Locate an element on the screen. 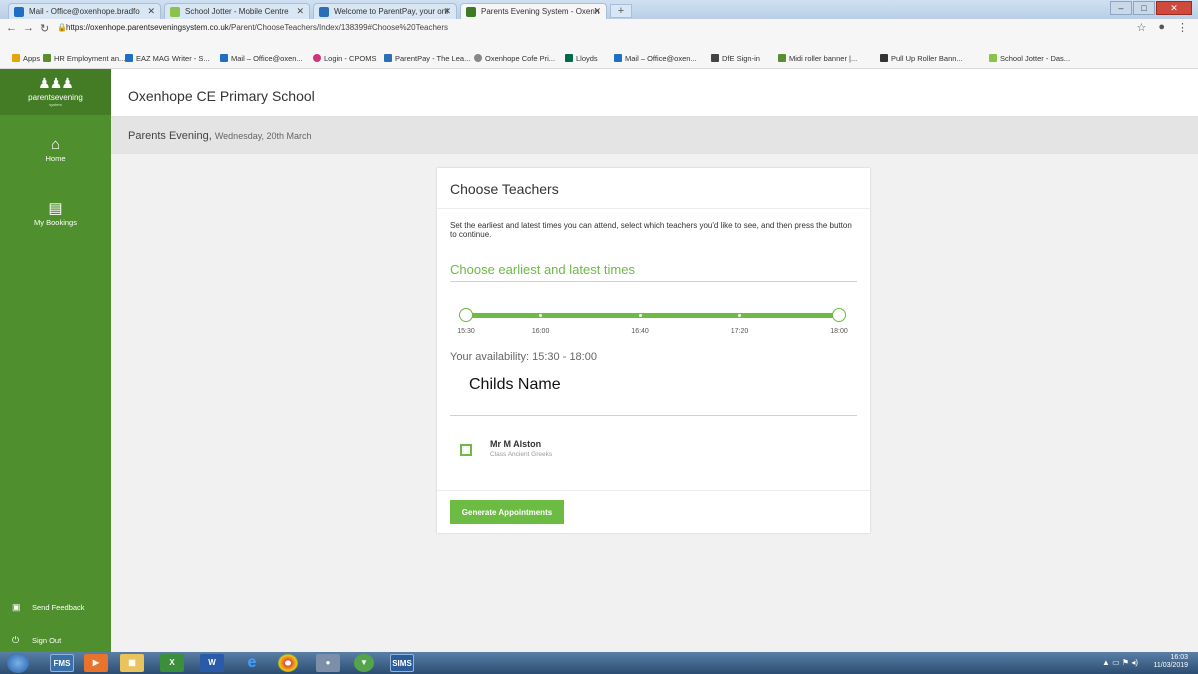  bookmark-apps: Apps is located at coordinates (26, 58).